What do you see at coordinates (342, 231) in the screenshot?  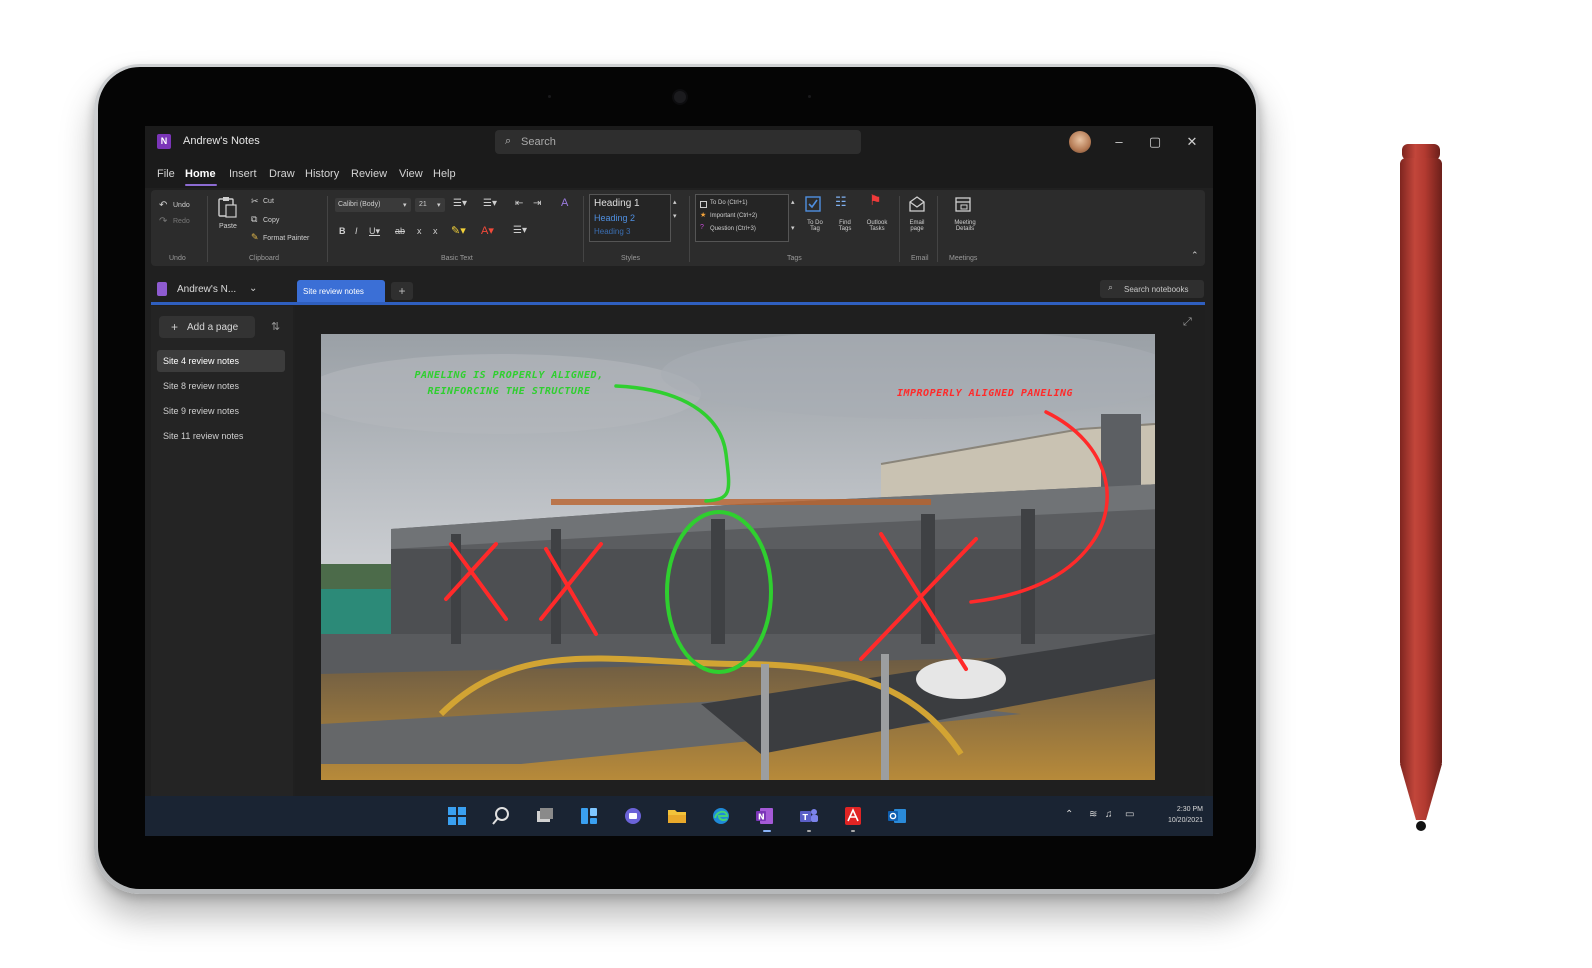 I see `bold-icon: B` at bounding box center [342, 231].